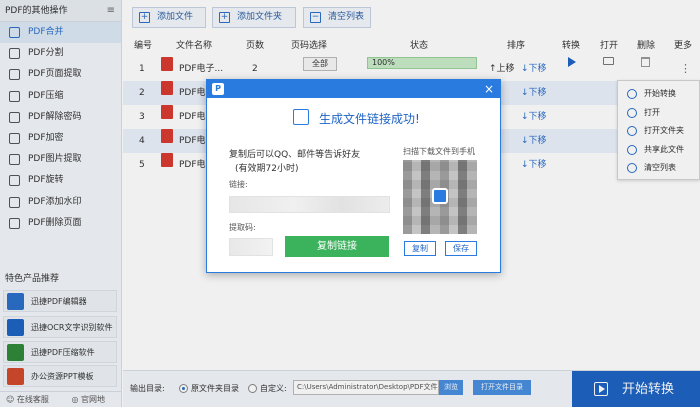 Image resolution: width=700 pixels, height=407 pixels. Describe the element at coordinates (242, 227) in the screenshot. I see `code-label: 提取码:` at that location.